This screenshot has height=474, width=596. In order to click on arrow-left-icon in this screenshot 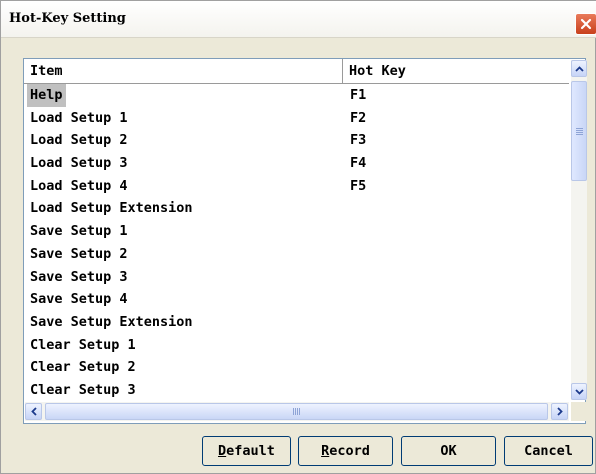, I will do `click(33, 411)`.